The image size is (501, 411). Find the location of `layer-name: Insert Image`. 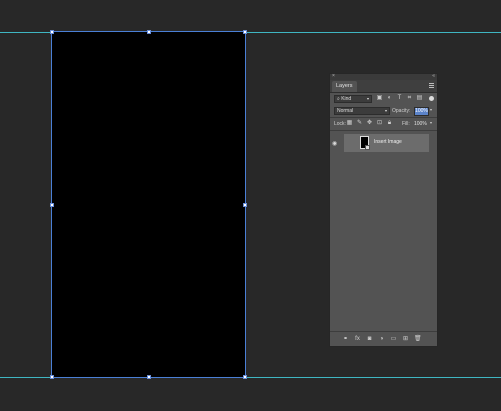

layer-name: Insert Image is located at coordinates (388, 142).